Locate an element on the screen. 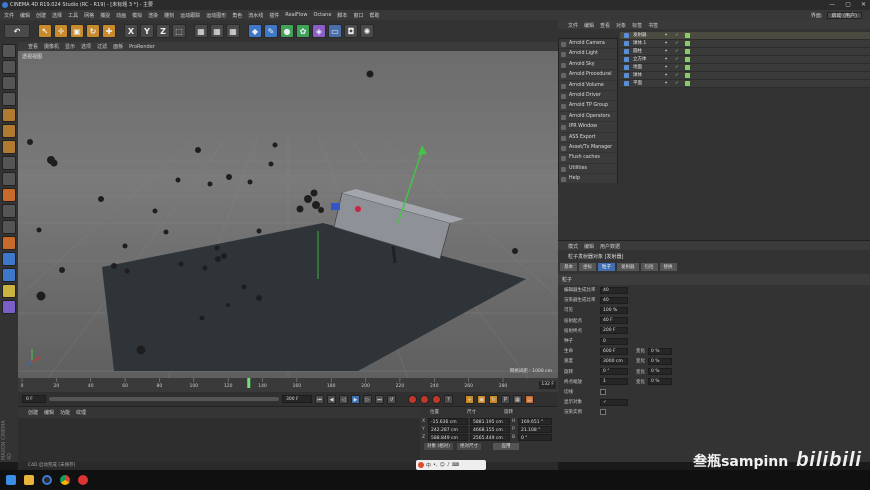 The height and width of the screenshot is (490, 870). position-z-field: 588.849 cm is located at coordinates (448, 437).